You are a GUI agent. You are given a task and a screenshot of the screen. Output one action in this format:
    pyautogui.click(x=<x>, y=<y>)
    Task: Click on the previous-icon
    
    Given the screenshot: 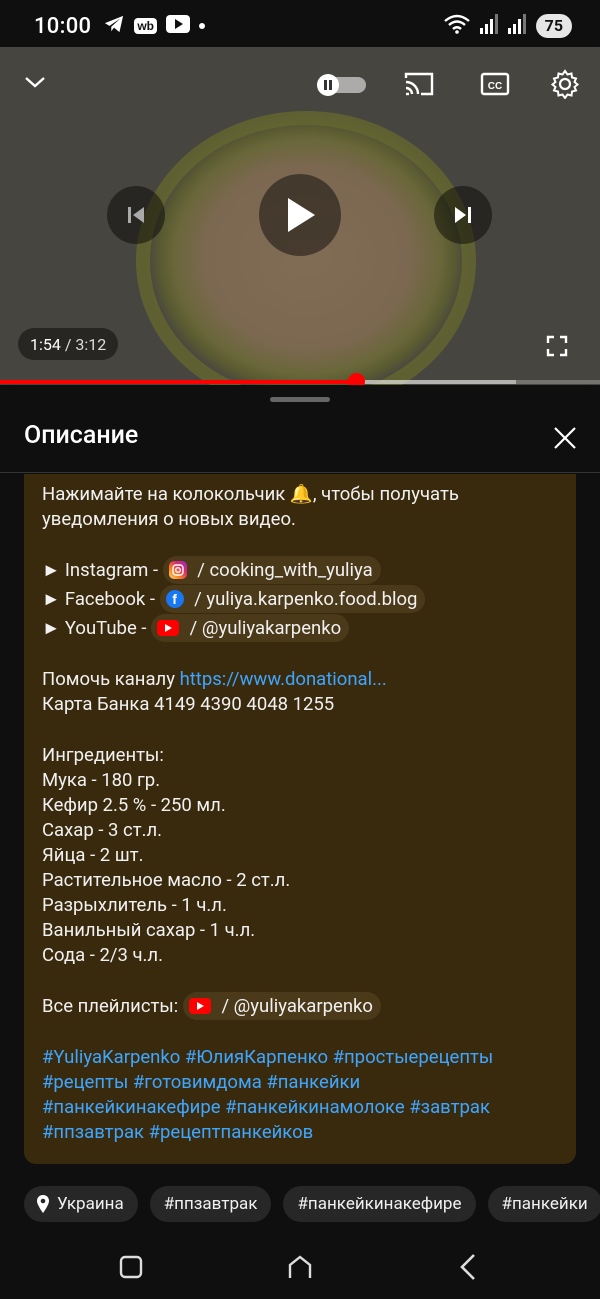 What is the action you would take?
    pyautogui.click(x=136, y=215)
    